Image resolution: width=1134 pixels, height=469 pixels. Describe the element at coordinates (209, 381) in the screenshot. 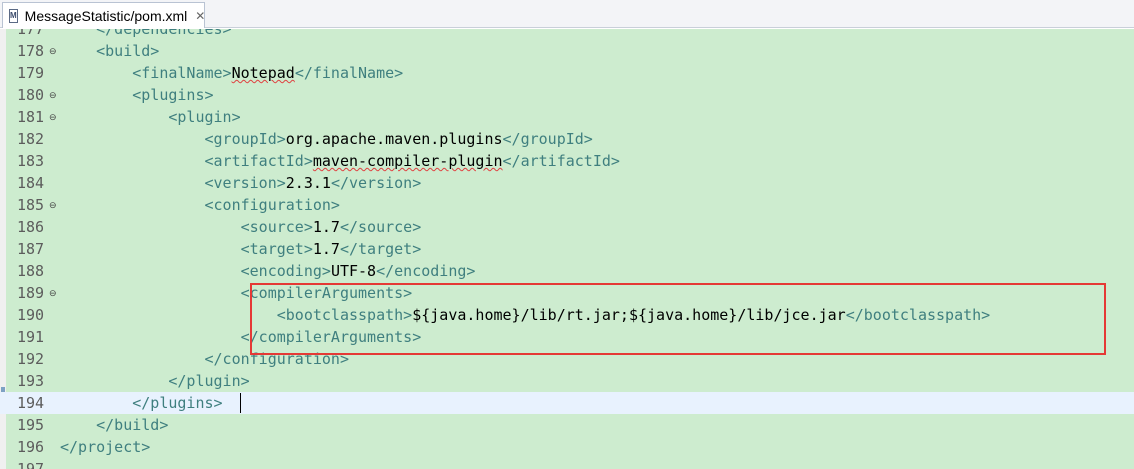

I see `xml-tag: </plugin>` at that location.